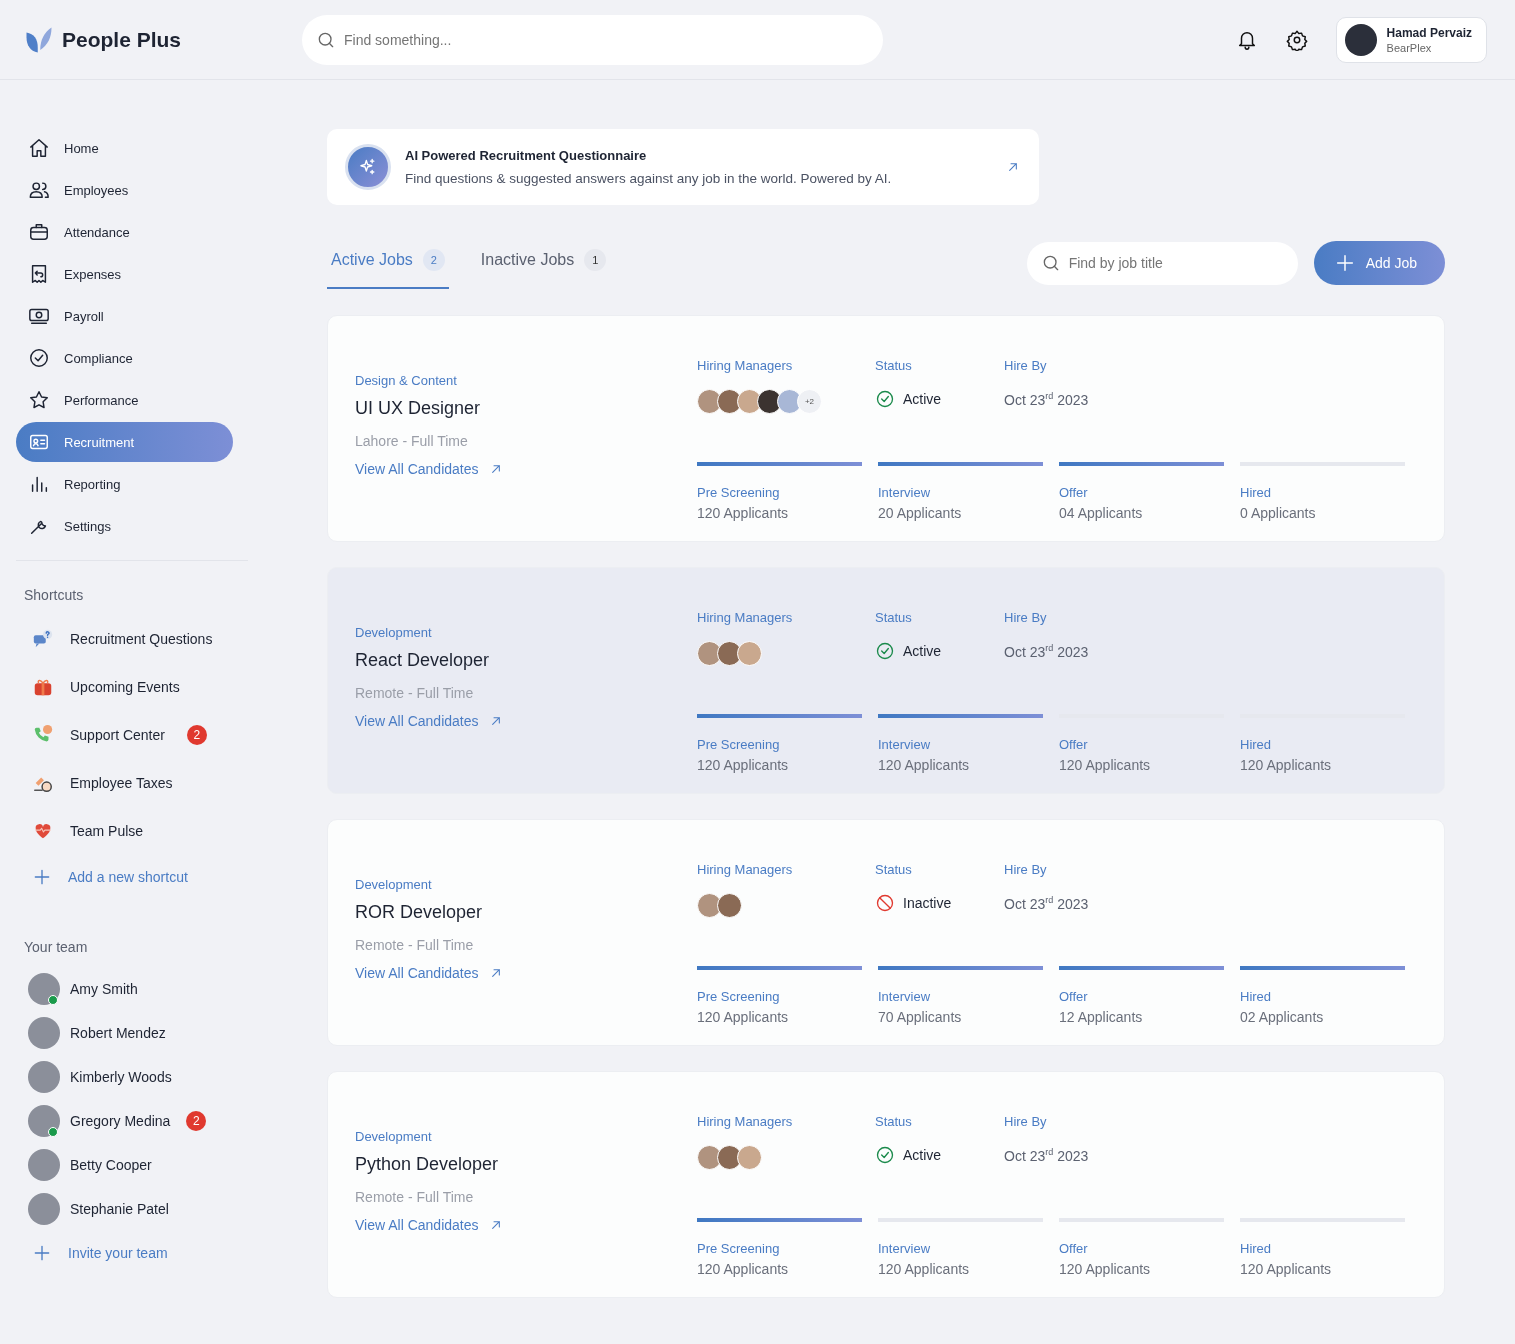  Describe the element at coordinates (526, 155) in the screenshot. I see `banner-title: AI Powered Recruitment Questionnaire` at that location.